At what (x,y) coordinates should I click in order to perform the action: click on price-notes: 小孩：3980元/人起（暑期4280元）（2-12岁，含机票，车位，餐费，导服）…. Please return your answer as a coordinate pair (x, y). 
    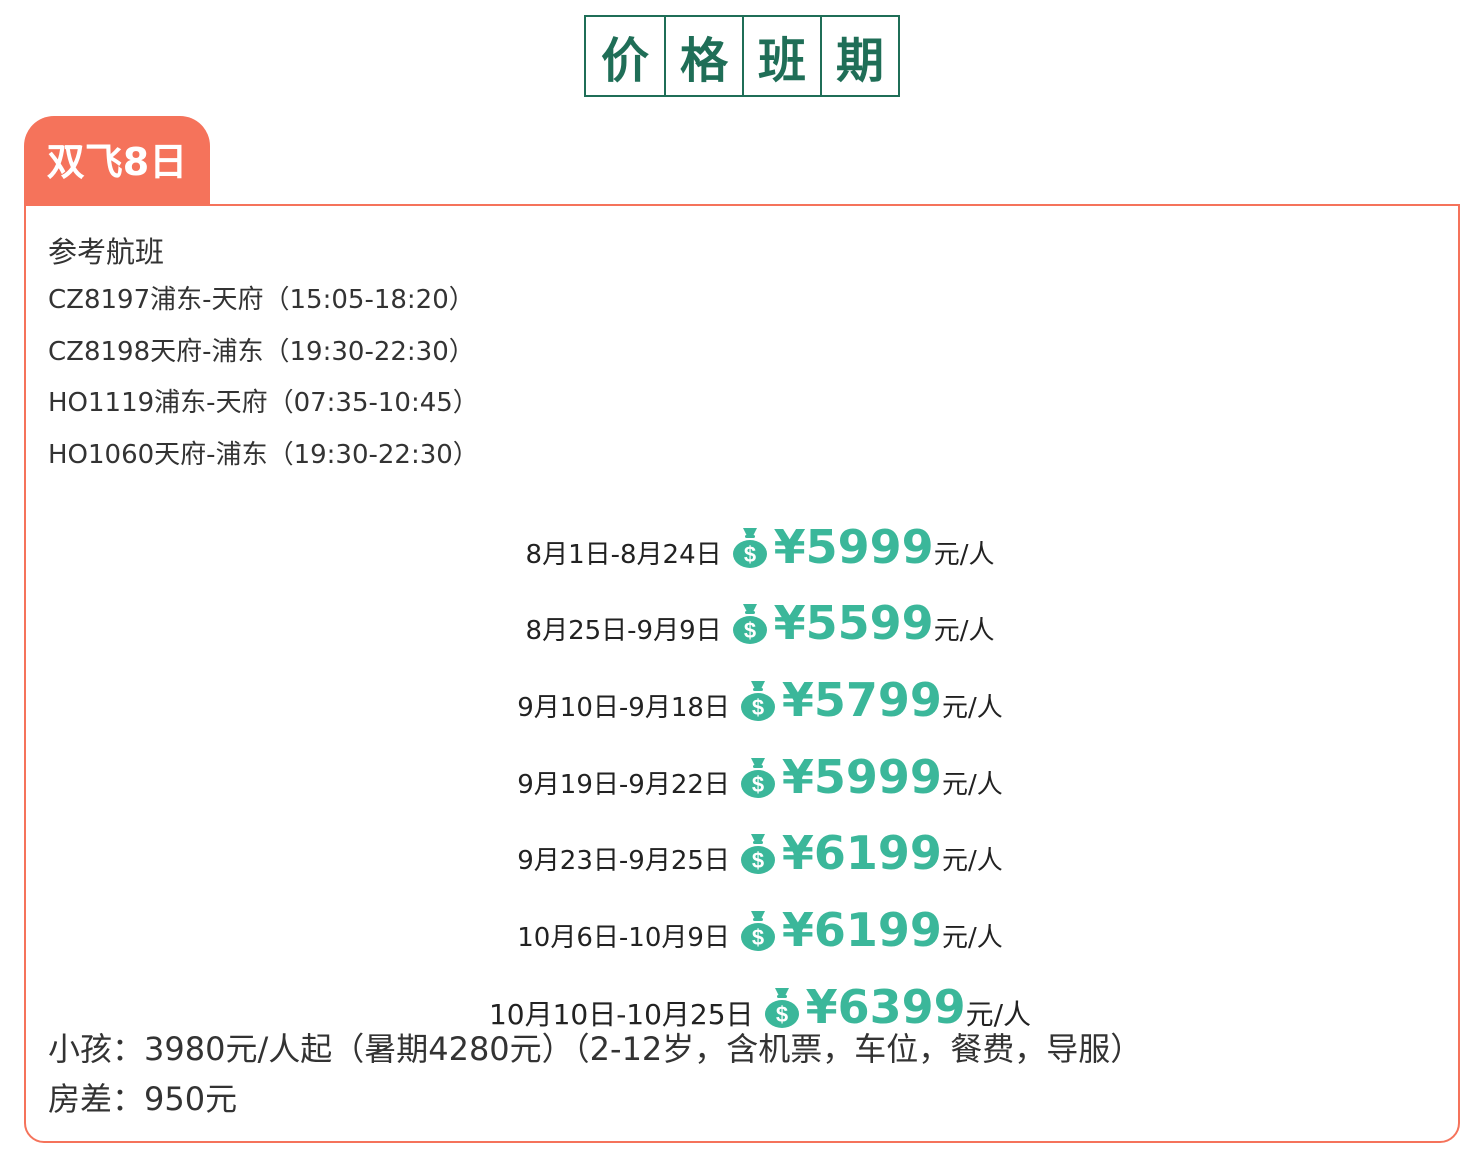
    Looking at the image, I should click on (595, 1074).